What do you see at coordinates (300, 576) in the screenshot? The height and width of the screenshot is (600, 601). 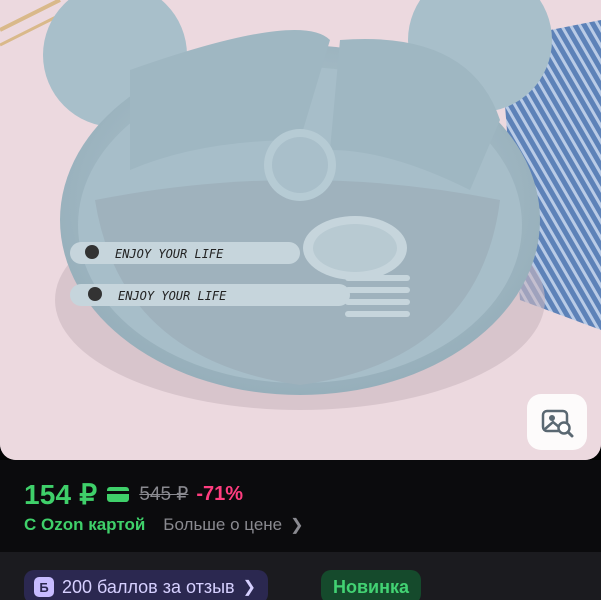 I see `badges-row: Б 200 баллов за отзыв ❯ Новинка` at bounding box center [300, 576].